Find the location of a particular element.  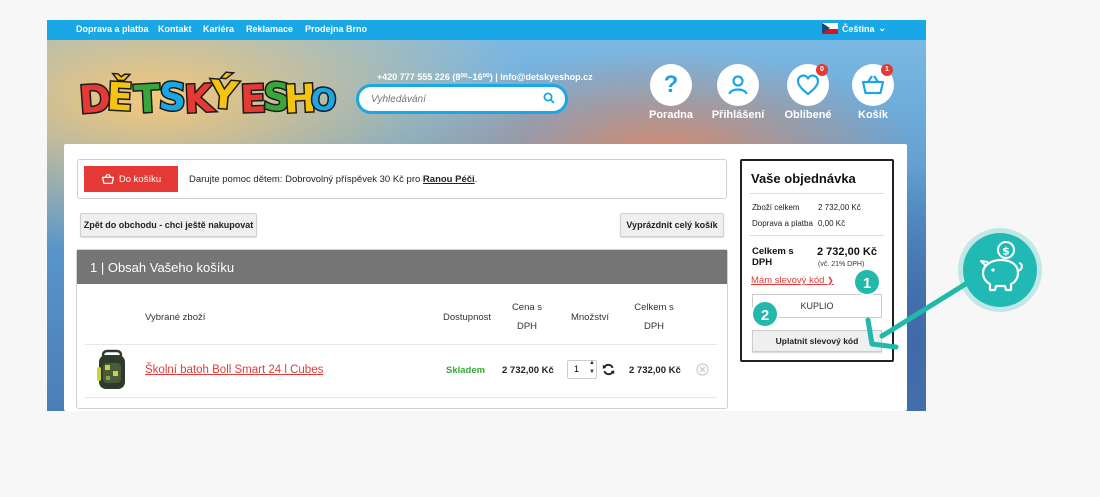

help-icon: ? is located at coordinates (671, 84).